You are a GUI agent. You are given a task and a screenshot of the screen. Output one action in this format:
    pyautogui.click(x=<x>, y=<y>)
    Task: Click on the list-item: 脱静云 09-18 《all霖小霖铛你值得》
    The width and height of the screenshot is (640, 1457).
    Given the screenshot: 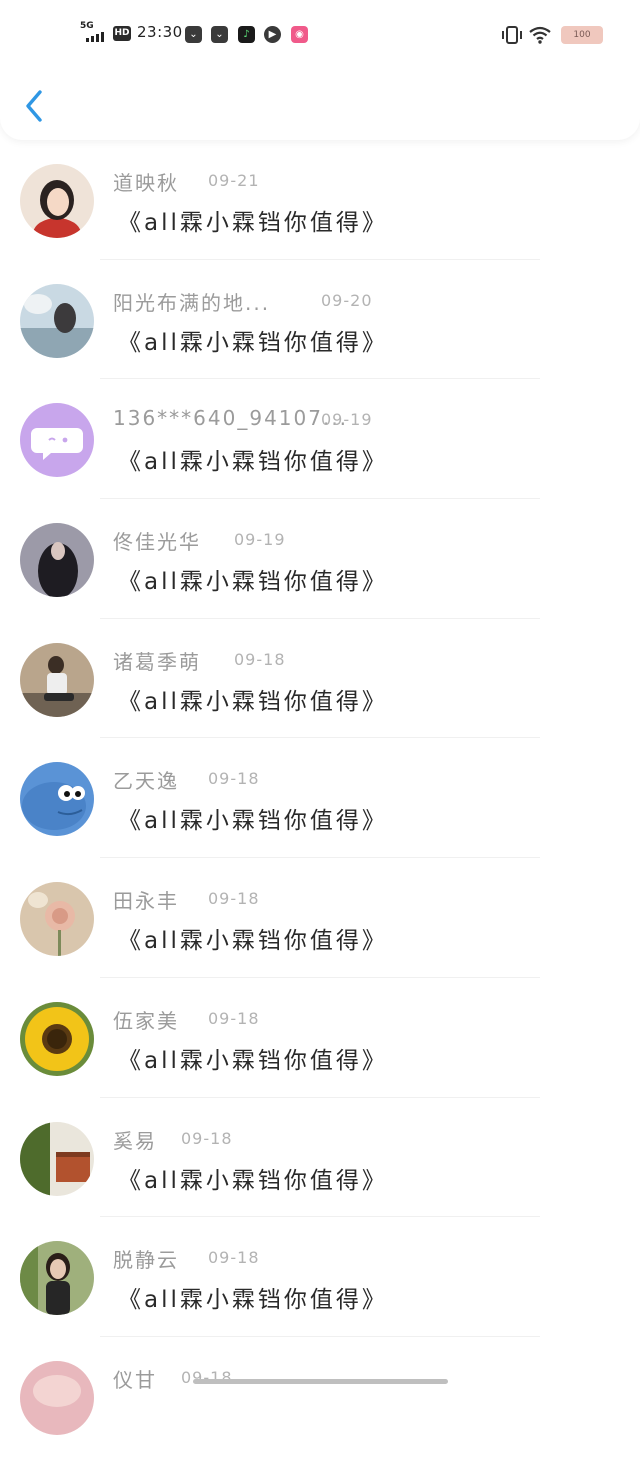 What is the action you would take?
    pyautogui.click(x=320, y=1277)
    